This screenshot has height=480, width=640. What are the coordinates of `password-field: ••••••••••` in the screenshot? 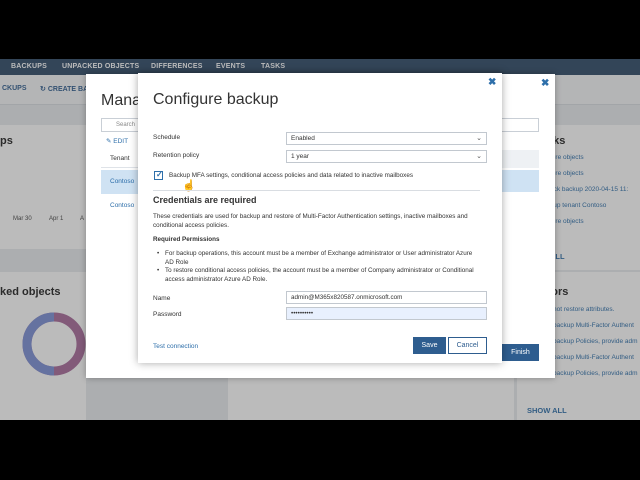 It's located at (386, 313).